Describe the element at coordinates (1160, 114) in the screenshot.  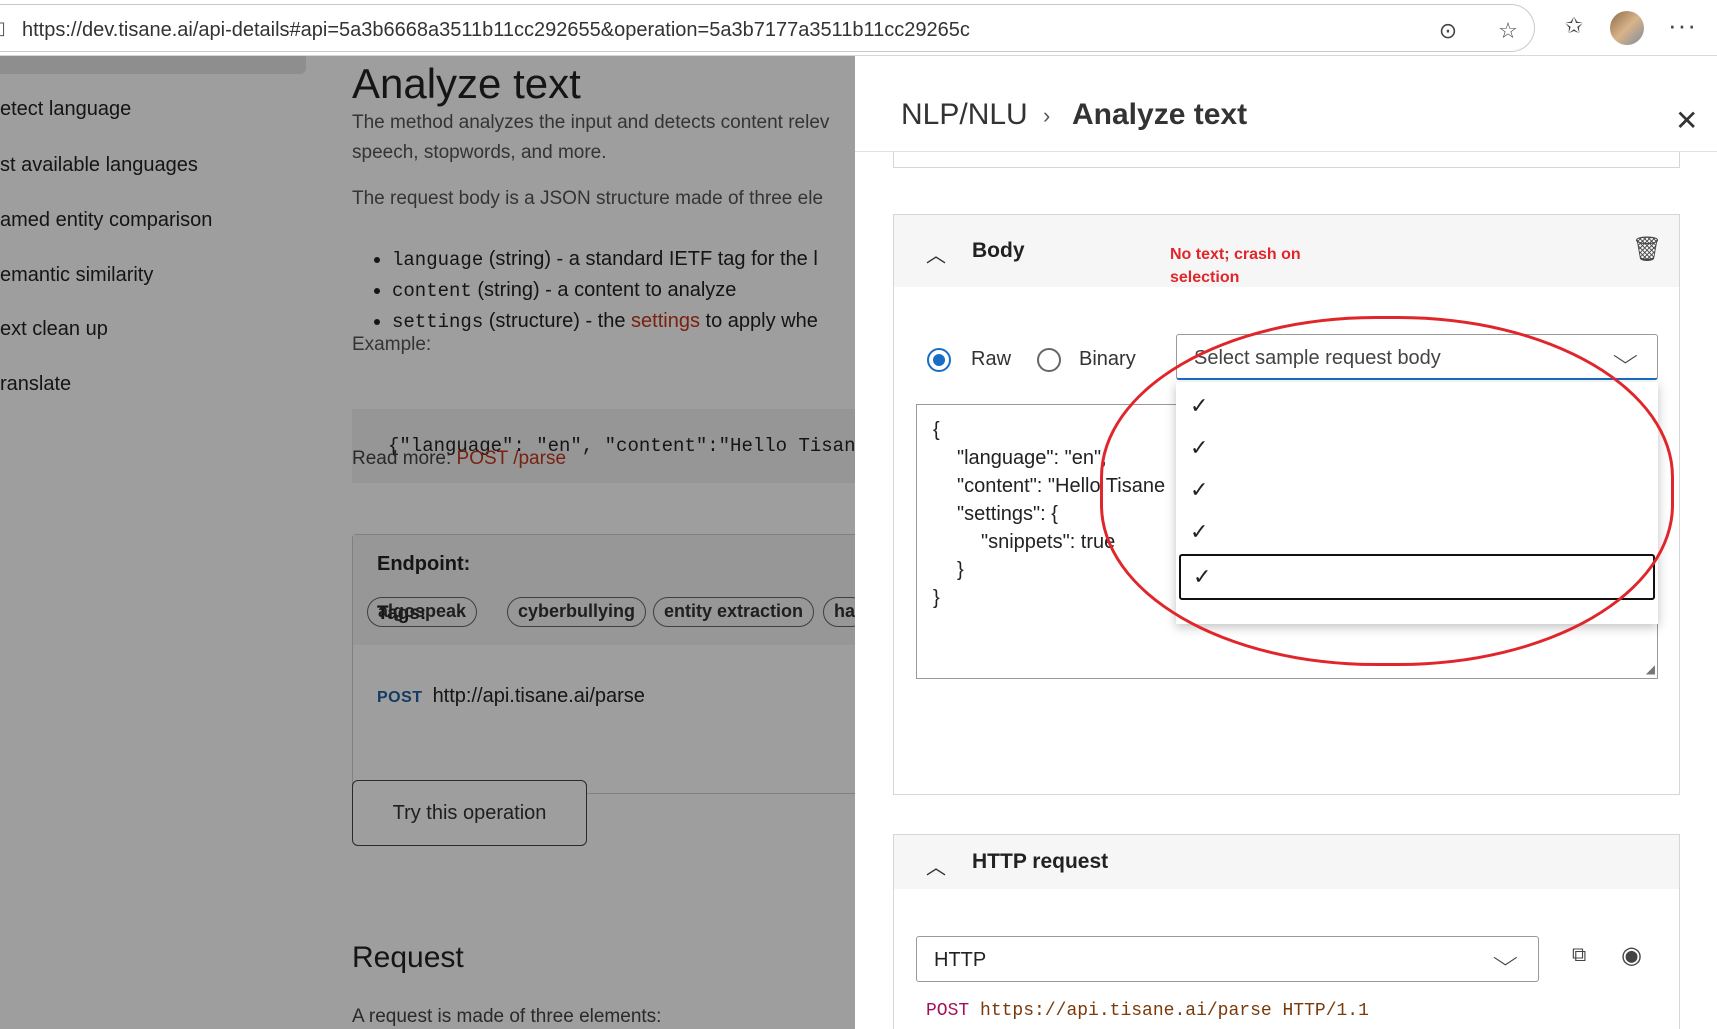
I see `panel-title: Analyze text` at that location.